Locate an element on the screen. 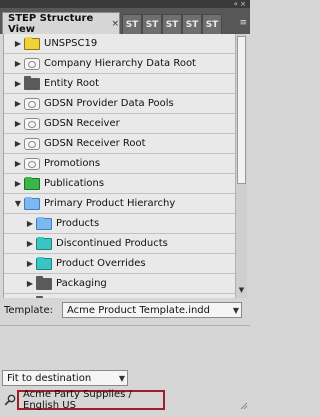 This screenshot has height=417, width=320. tree-node-label: GDSN Receiver is located at coordinates (82, 123).